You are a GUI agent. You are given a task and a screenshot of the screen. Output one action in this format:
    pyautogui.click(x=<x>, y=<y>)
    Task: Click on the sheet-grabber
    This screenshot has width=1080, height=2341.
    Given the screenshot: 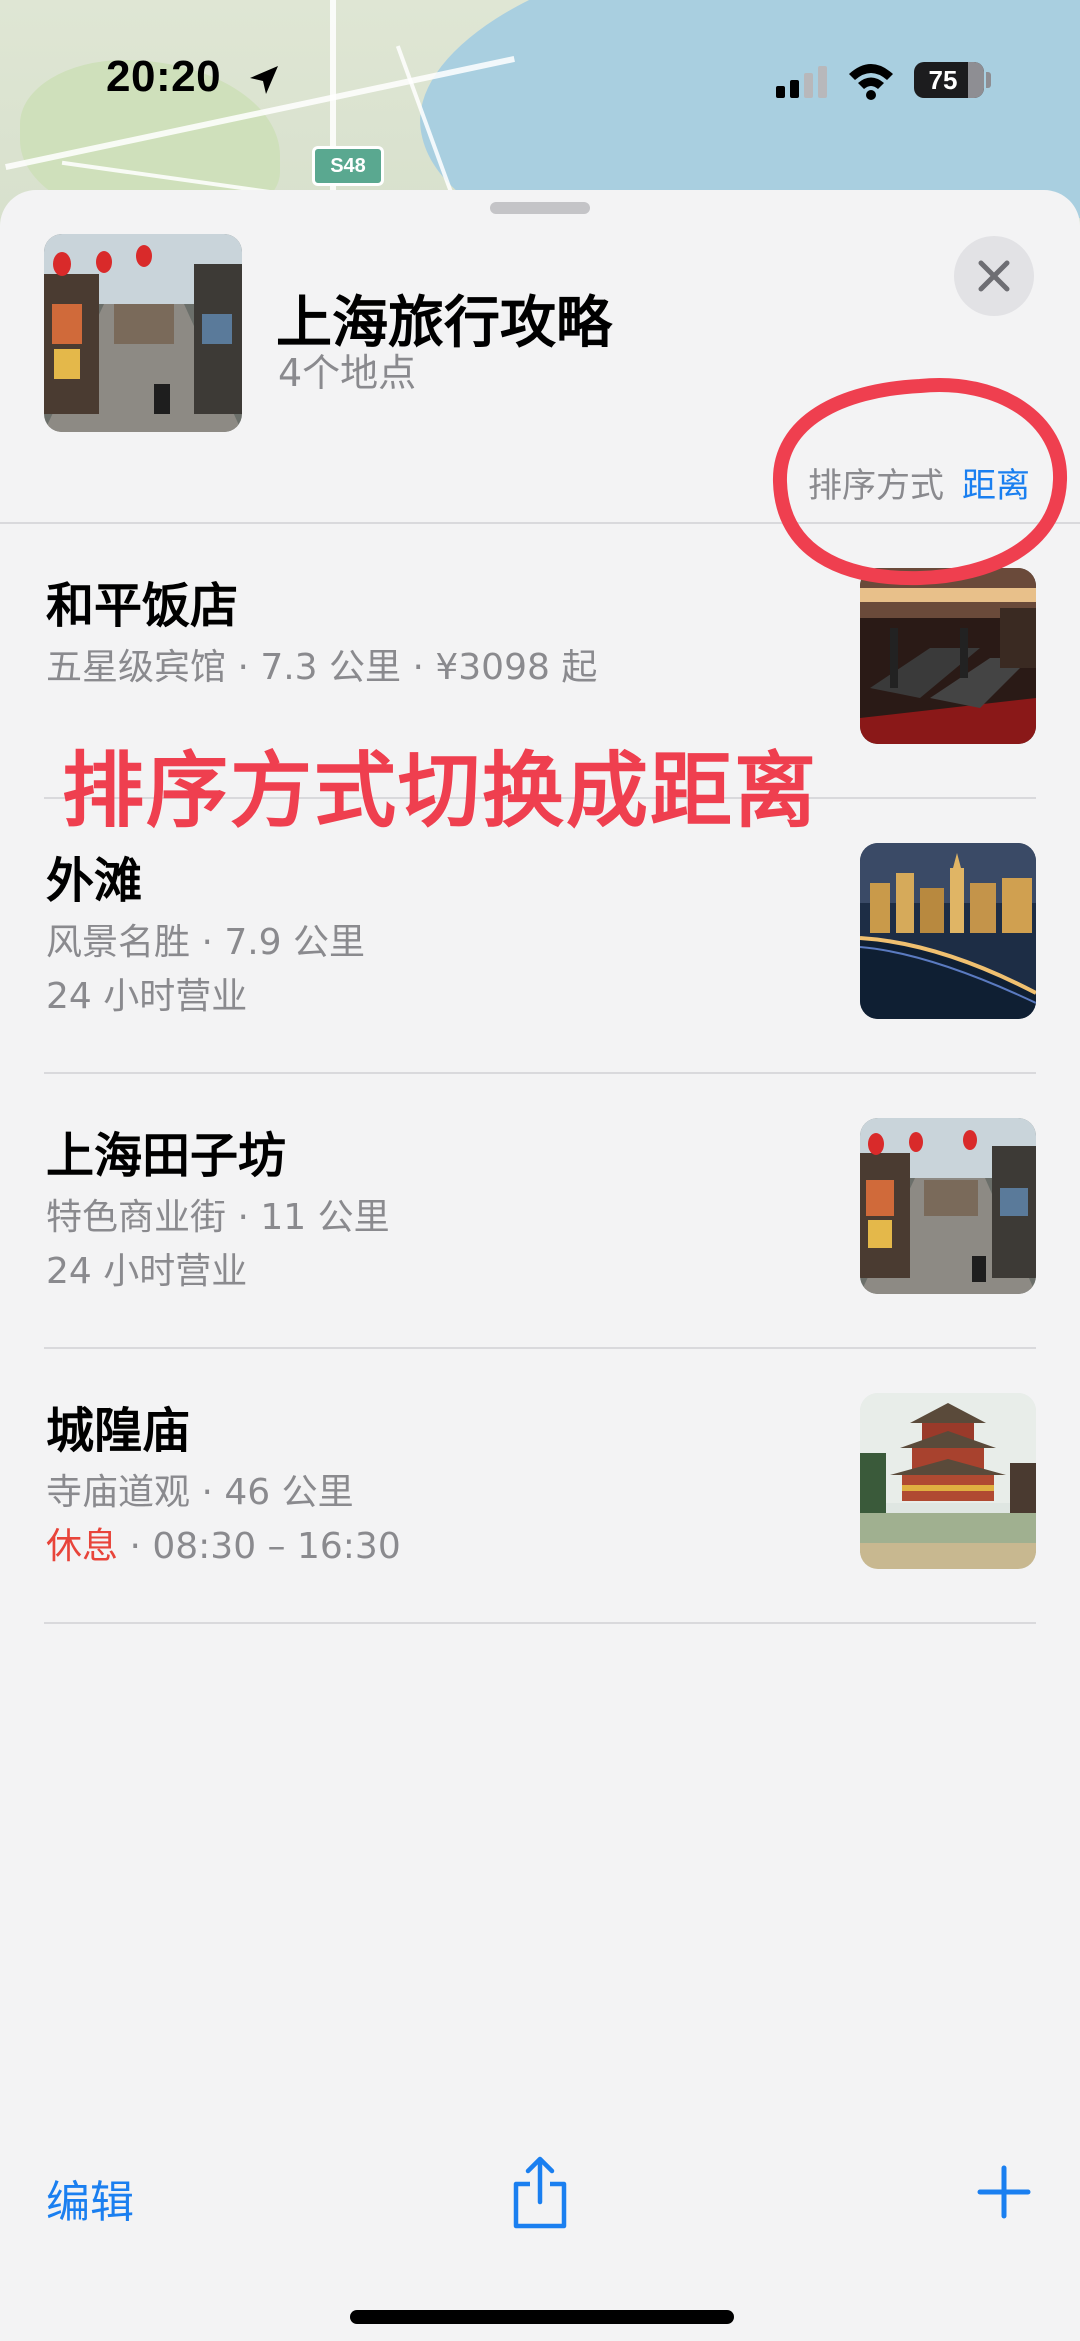 What is the action you would take?
    pyautogui.click(x=540, y=208)
    